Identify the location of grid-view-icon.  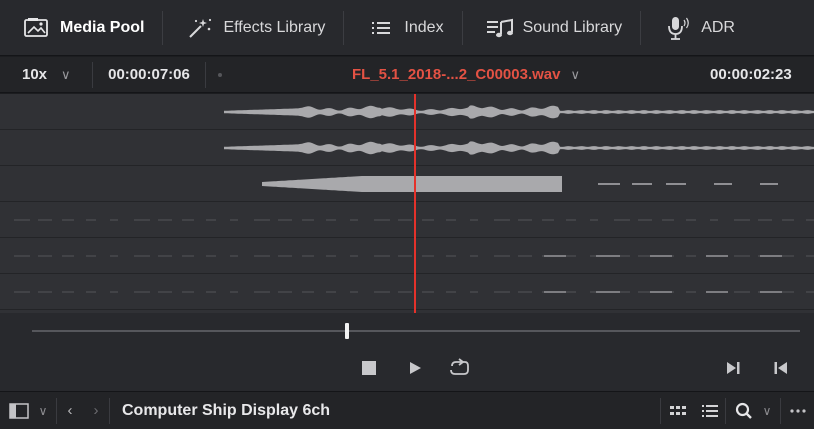
(678, 410).